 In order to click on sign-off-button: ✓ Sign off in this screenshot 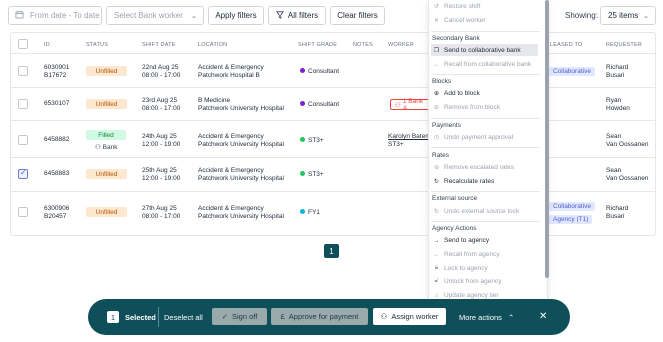, I will do `click(239, 316)`.